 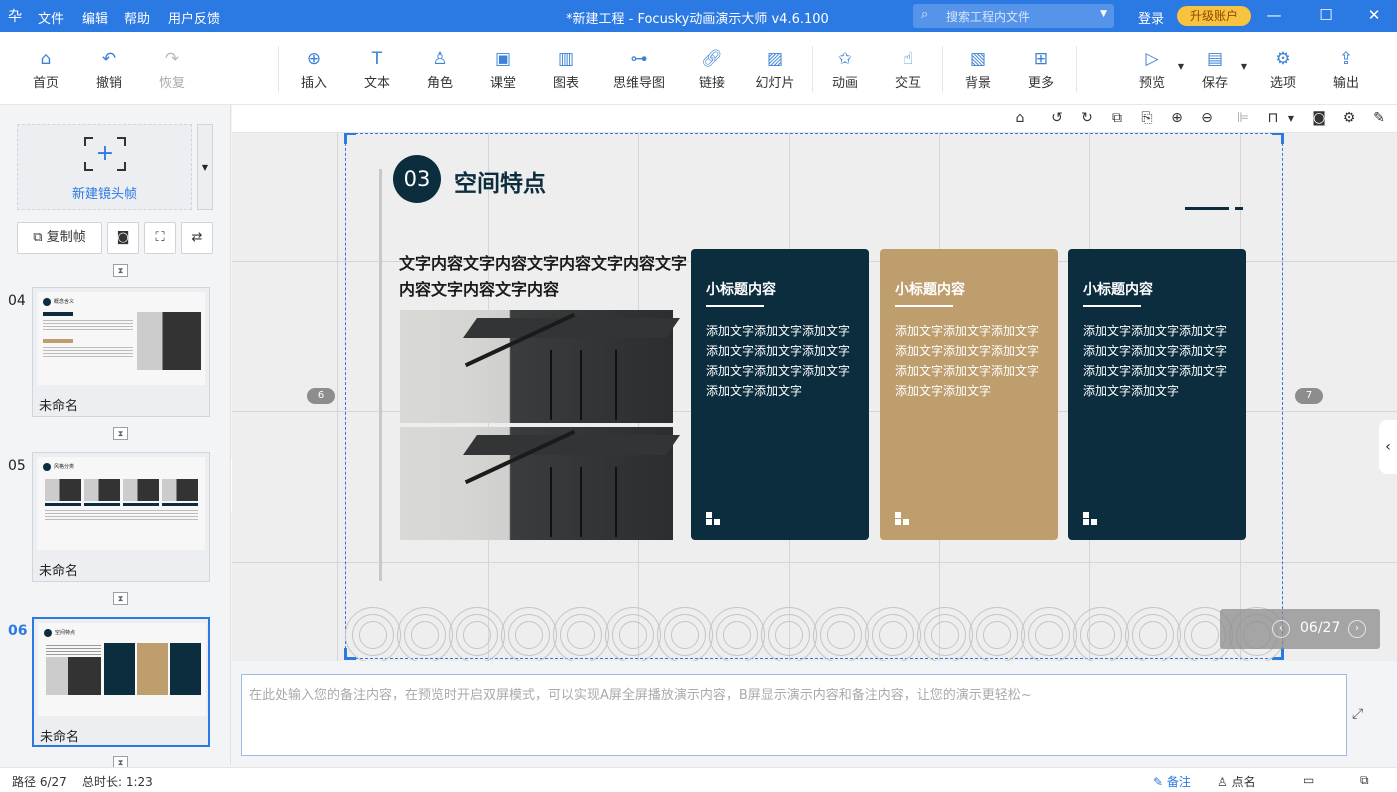 What do you see at coordinates (172, 69) in the screenshot?
I see `redo-button: ↷ 恢复` at bounding box center [172, 69].